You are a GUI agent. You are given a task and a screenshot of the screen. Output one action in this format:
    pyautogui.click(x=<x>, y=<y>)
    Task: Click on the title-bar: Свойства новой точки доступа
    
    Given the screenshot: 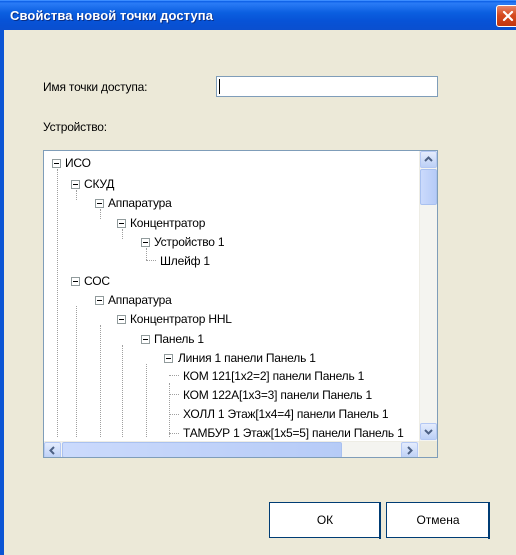 What is the action you would take?
    pyautogui.click(x=258, y=15)
    